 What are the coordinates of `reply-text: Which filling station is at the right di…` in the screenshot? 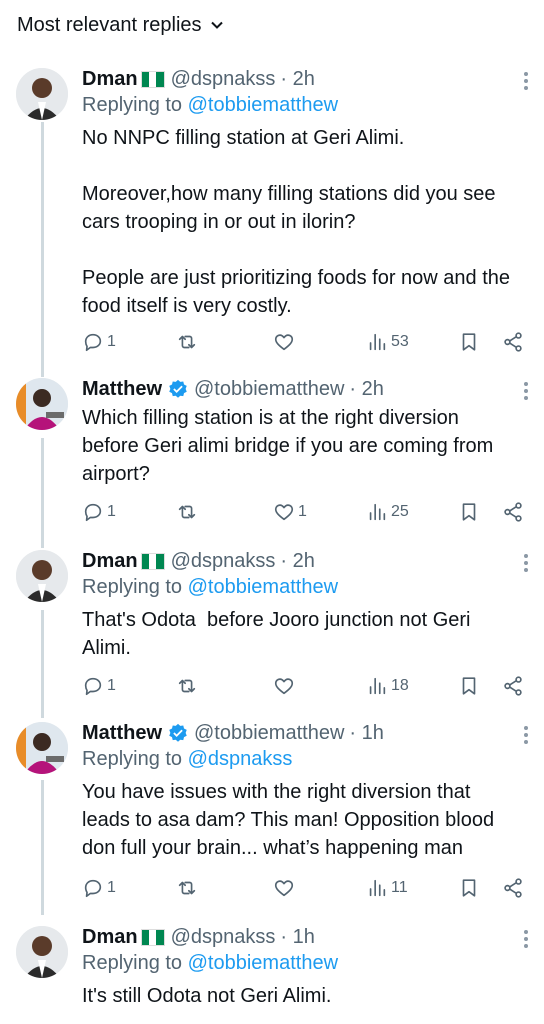 It's located at (288, 446).